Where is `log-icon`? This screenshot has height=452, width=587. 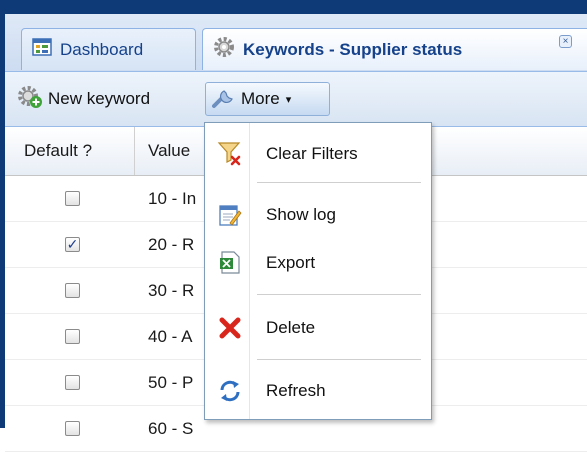 log-icon is located at coordinates (230, 215).